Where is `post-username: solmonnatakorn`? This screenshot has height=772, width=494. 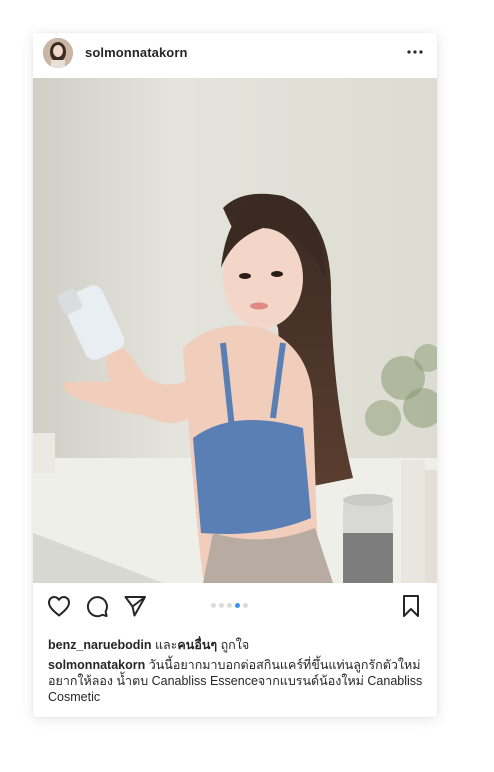
post-username: solmonnatakorn is located at coordinates (136, 52).